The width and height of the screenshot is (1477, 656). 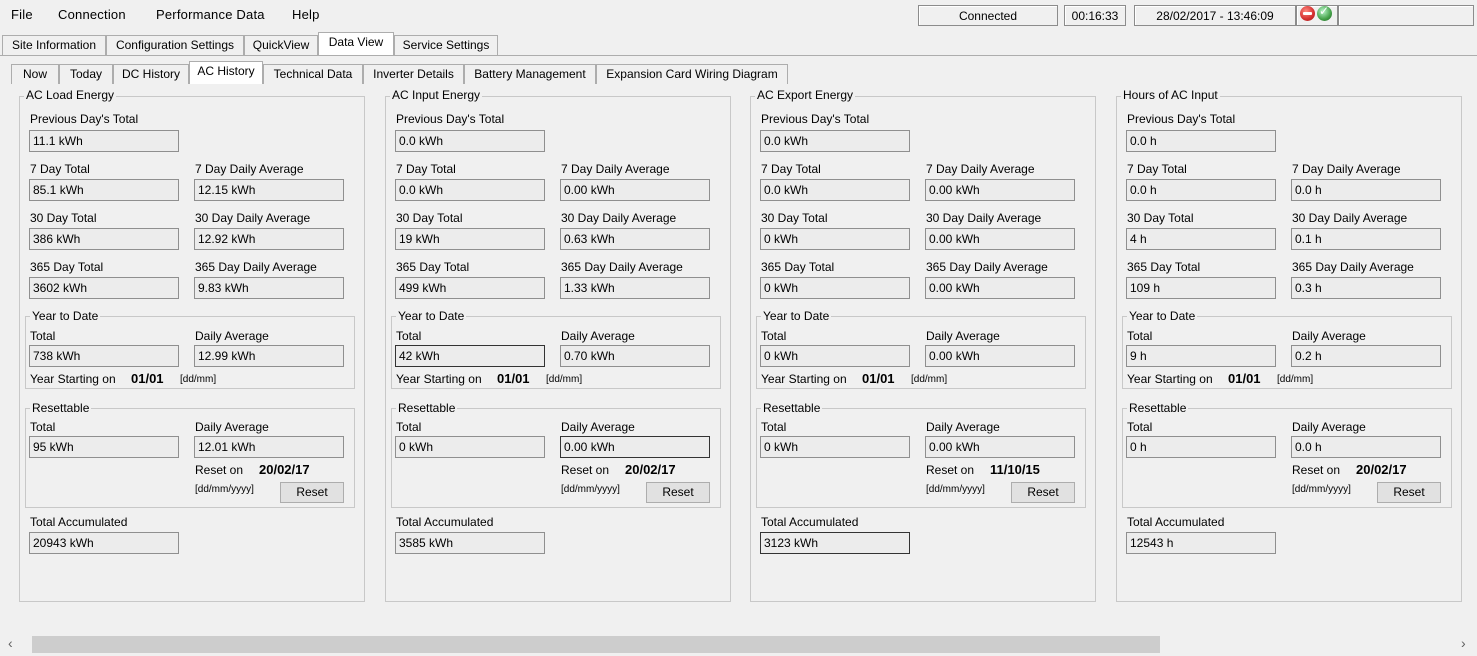 What do you see at coordinates (22, 14) in the screenshot?
I see `menu-file: File` at bounding box center [22, 14].